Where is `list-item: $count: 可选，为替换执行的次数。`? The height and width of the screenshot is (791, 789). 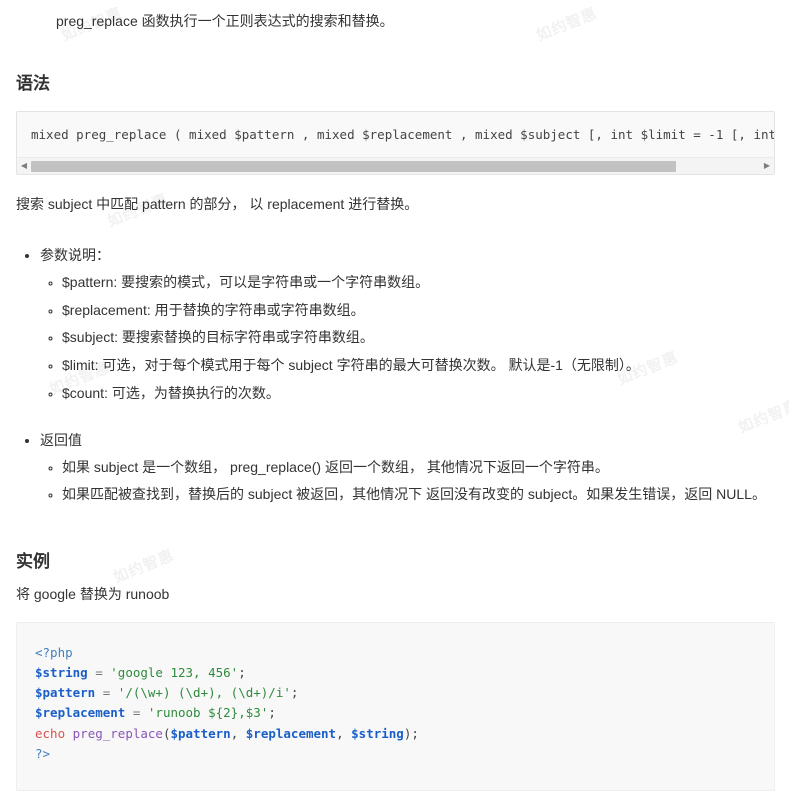
list-item: $count: 可选，为替换执行的次数。 is located at coordinates (418, 393).